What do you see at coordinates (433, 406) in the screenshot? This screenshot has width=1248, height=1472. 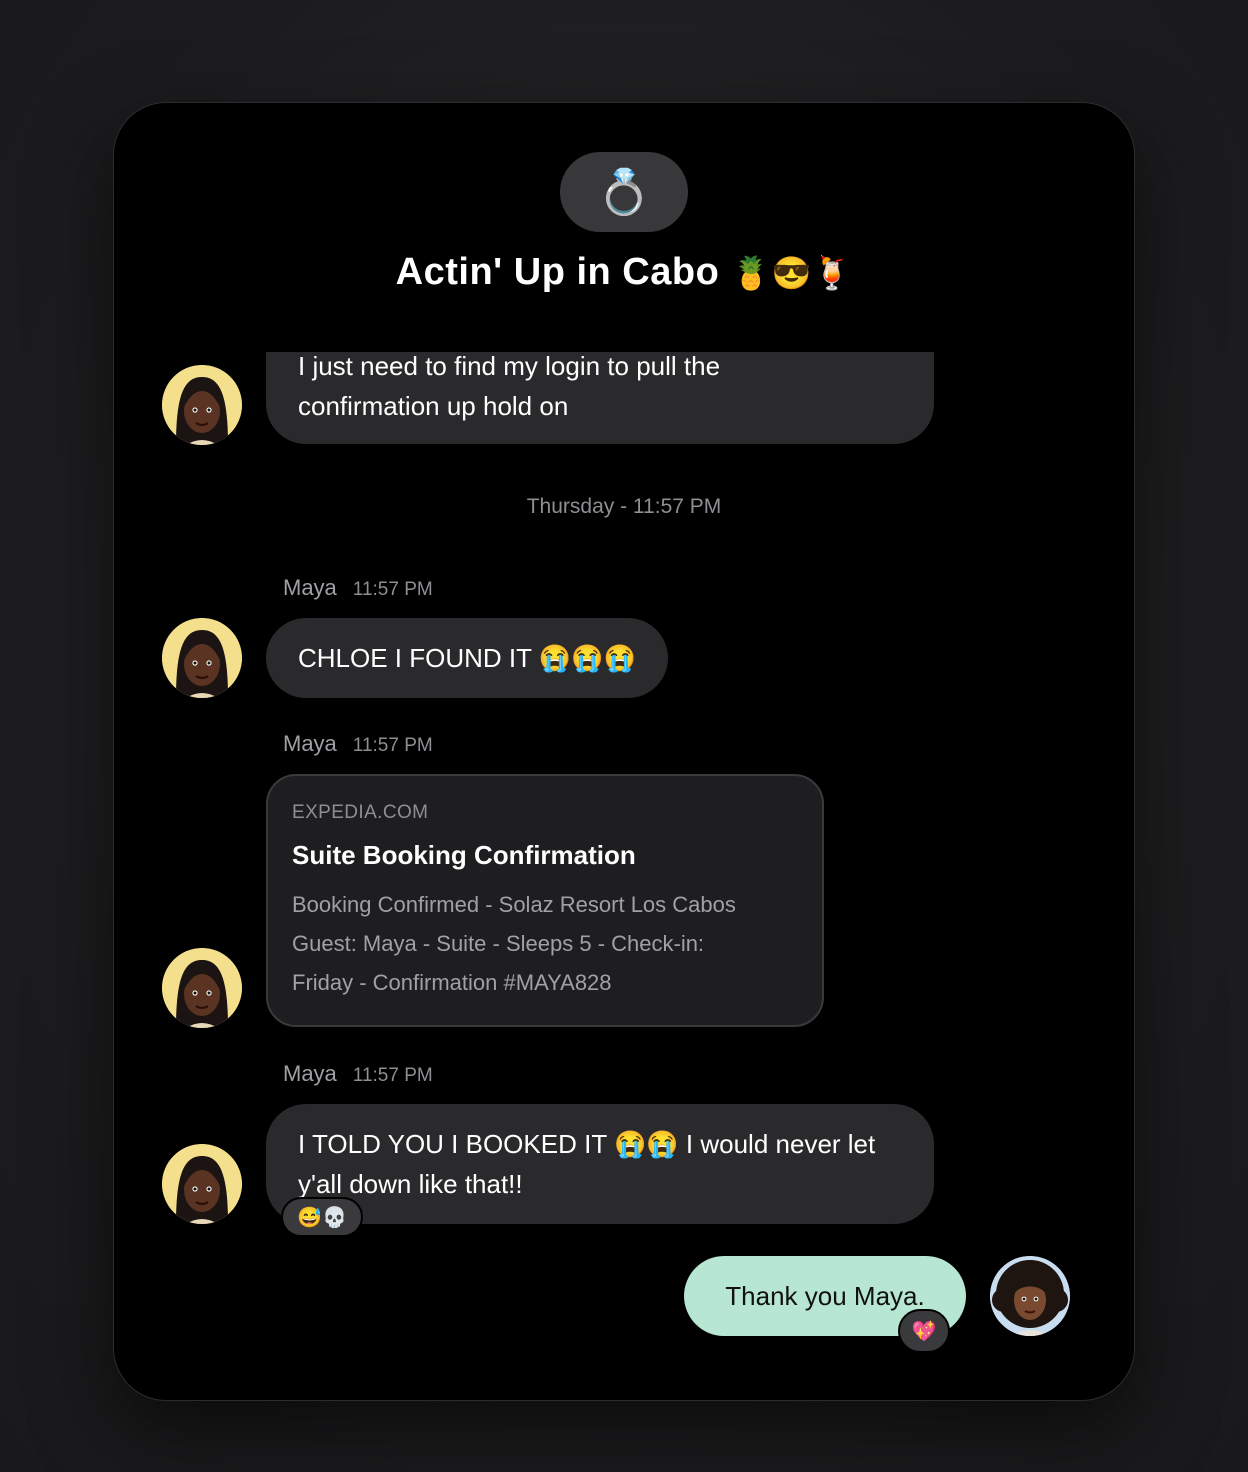 I see `message-text: confirmation up hold on` at bounding box center [433, 406].